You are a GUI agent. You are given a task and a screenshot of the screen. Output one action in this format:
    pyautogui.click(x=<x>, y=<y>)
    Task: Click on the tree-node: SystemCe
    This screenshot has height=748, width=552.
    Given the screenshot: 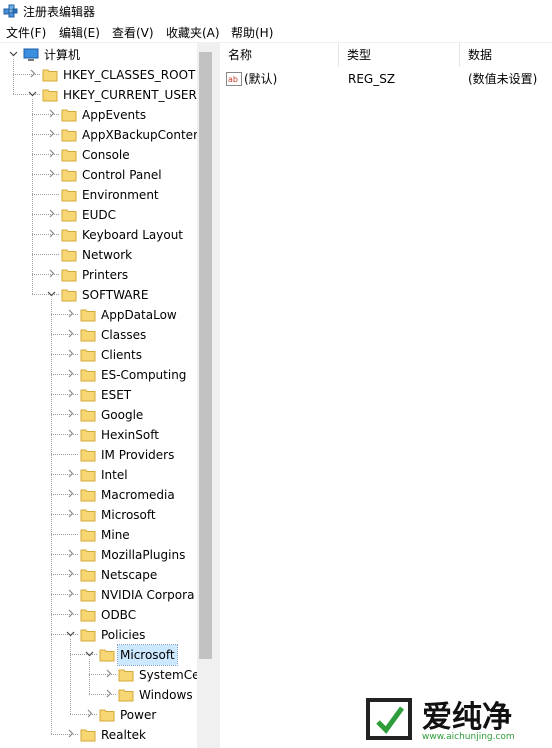 What is the action you would take?
    pyautogui.click(x=100, y=675)
    